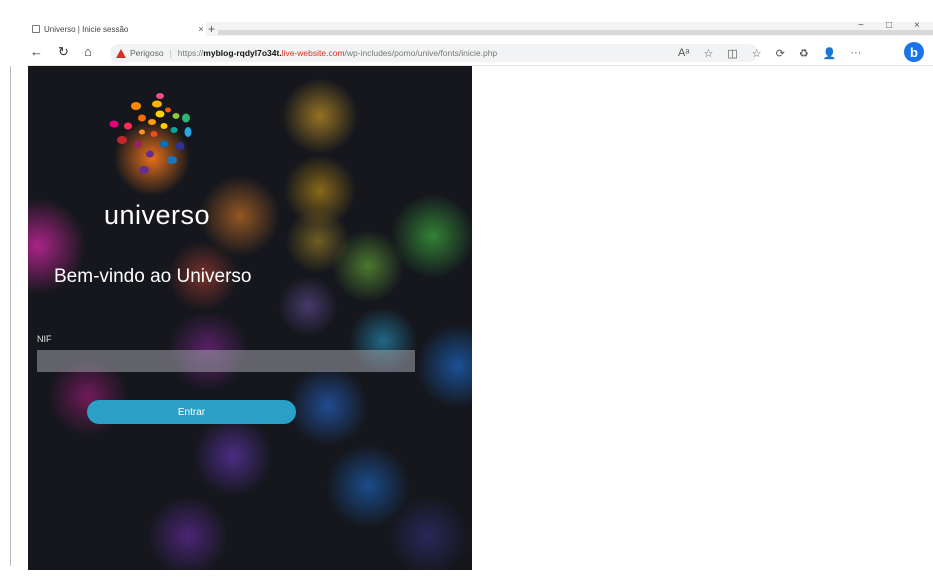  I want to click on tab-strip: Universo | Inicie sessão ×, so click(480, 29).